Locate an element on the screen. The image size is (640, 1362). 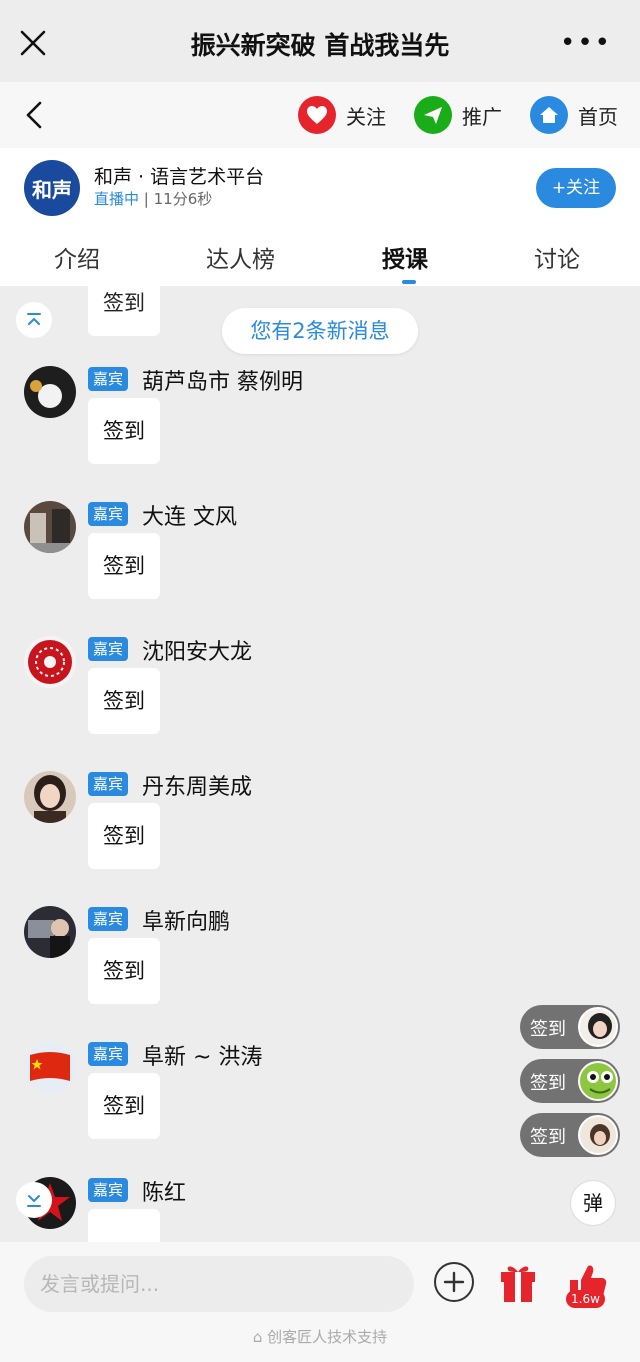
home-action-label: 首页 is located at coordinates (598, 116).